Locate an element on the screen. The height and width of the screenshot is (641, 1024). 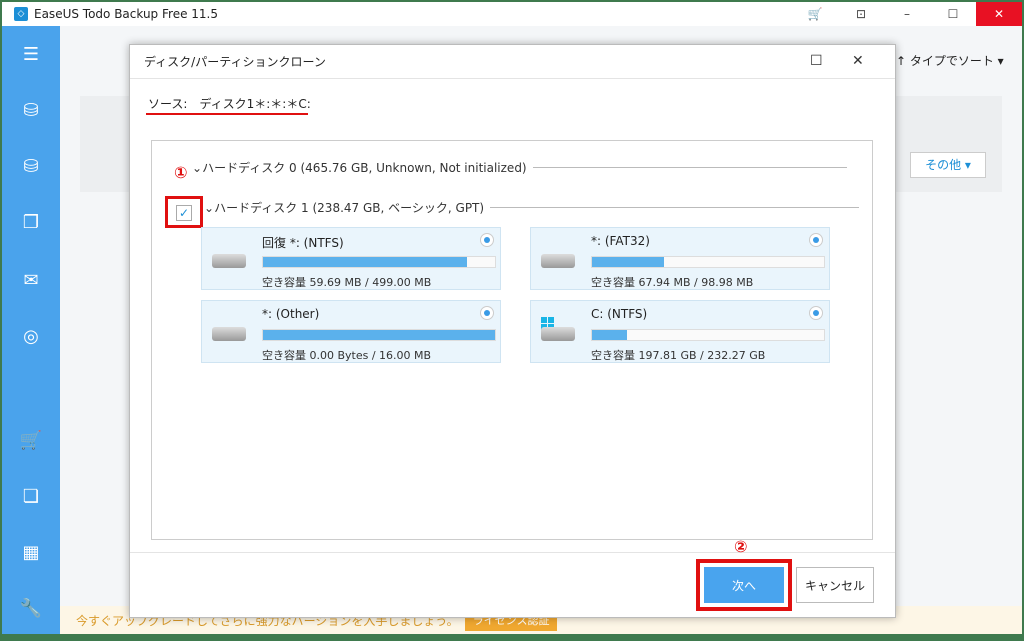
partition-capacity: 空き容量 0.00 Bytes / 16.00 MB is located at coordinates (347, 355).